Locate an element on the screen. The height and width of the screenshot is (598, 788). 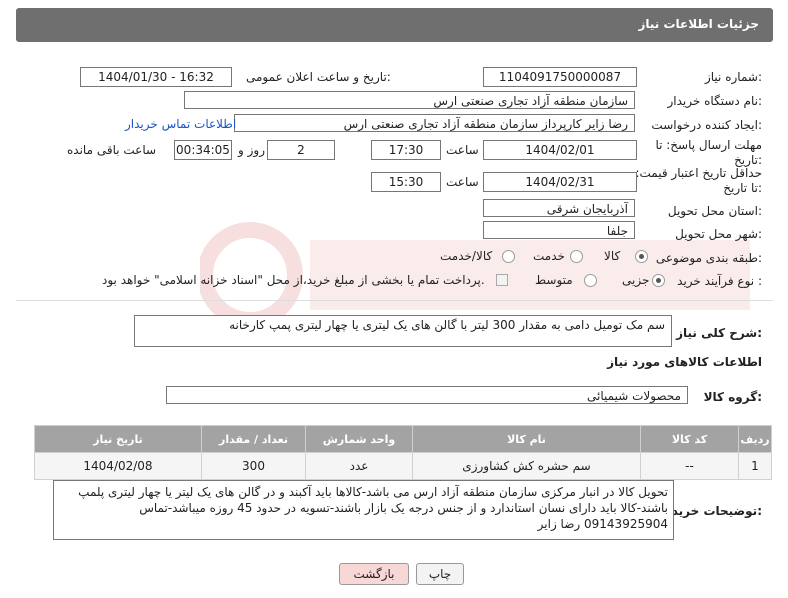
treasury-payment-checkbox is located at coordinates (502, 280).